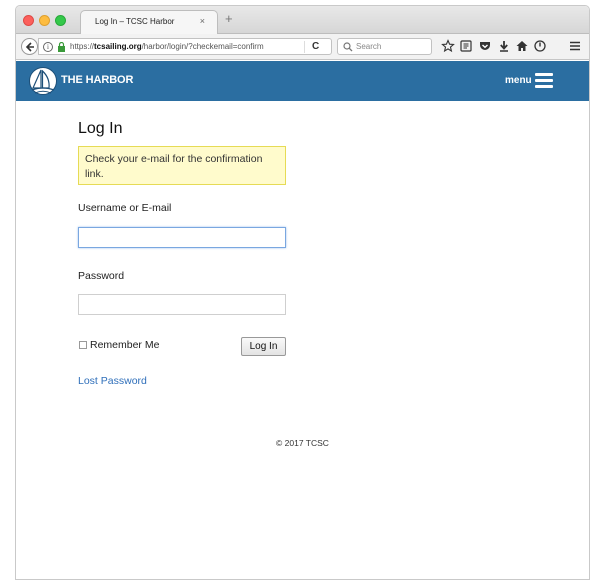 This screenshot has height=580, width=595. Describe the element at coordinates (44, 20) in the screenshot. I see `minimize-window-button` at that location.